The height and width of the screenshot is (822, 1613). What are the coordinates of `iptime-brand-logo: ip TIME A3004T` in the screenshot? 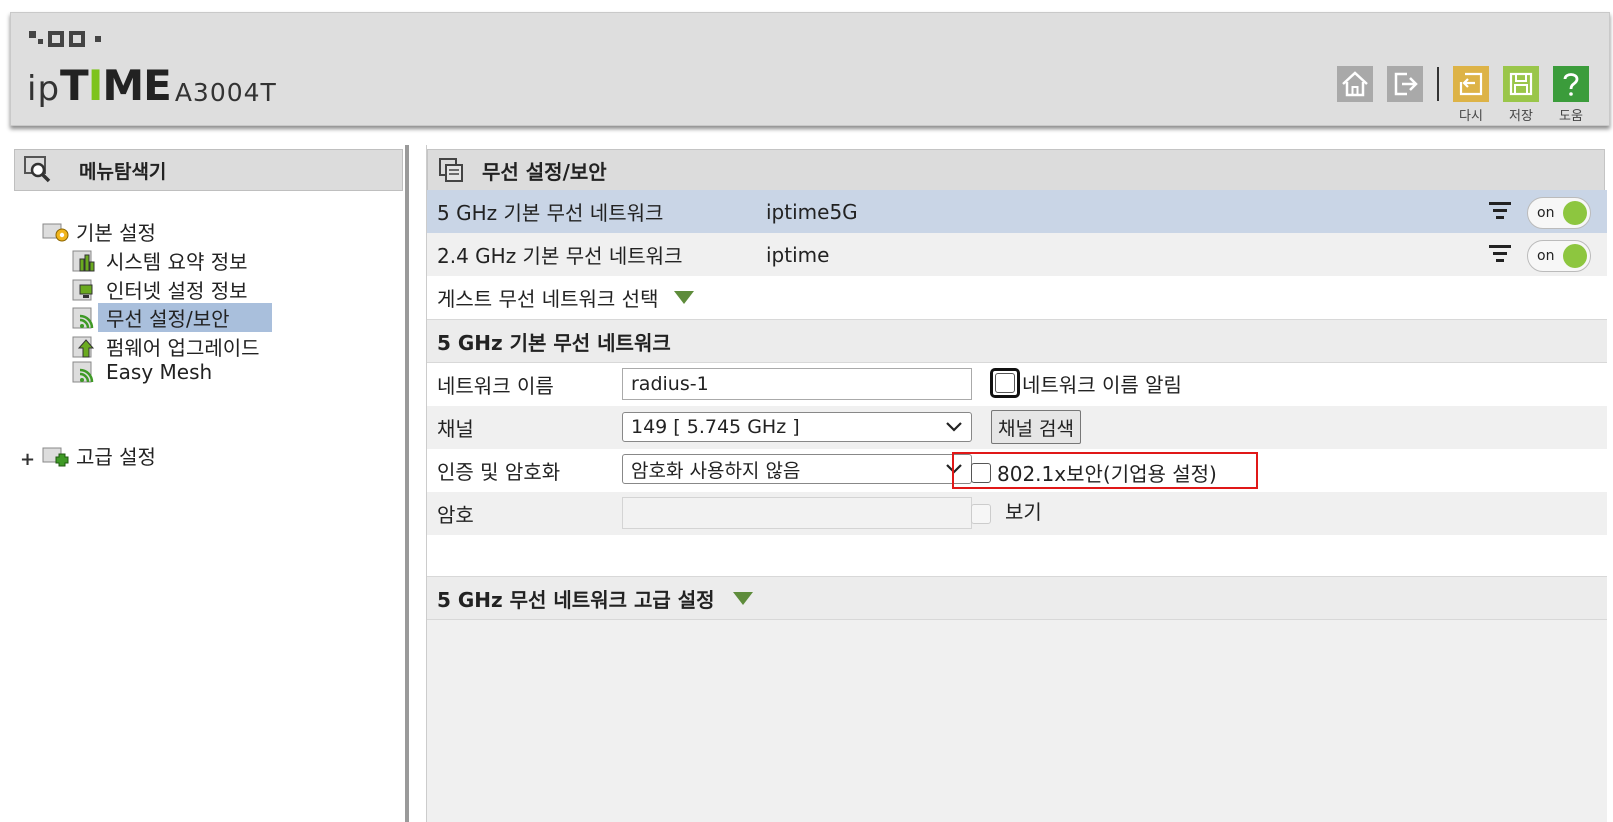 It's located at (152, 85).